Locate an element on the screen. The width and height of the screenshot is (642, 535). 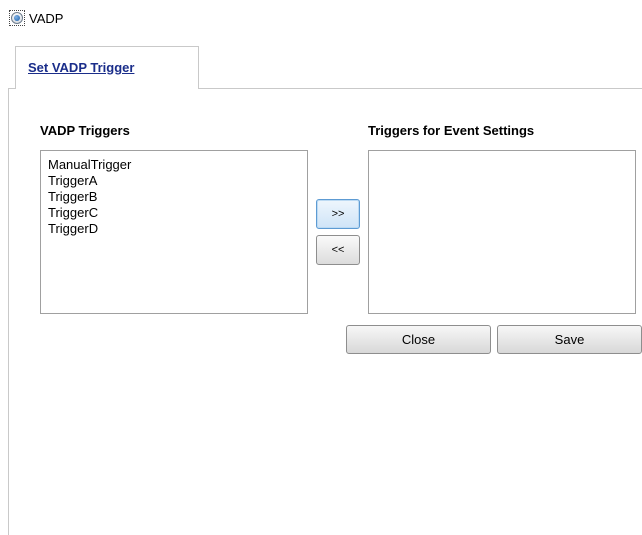
vadp-radio is located at coordinates (17, 18).